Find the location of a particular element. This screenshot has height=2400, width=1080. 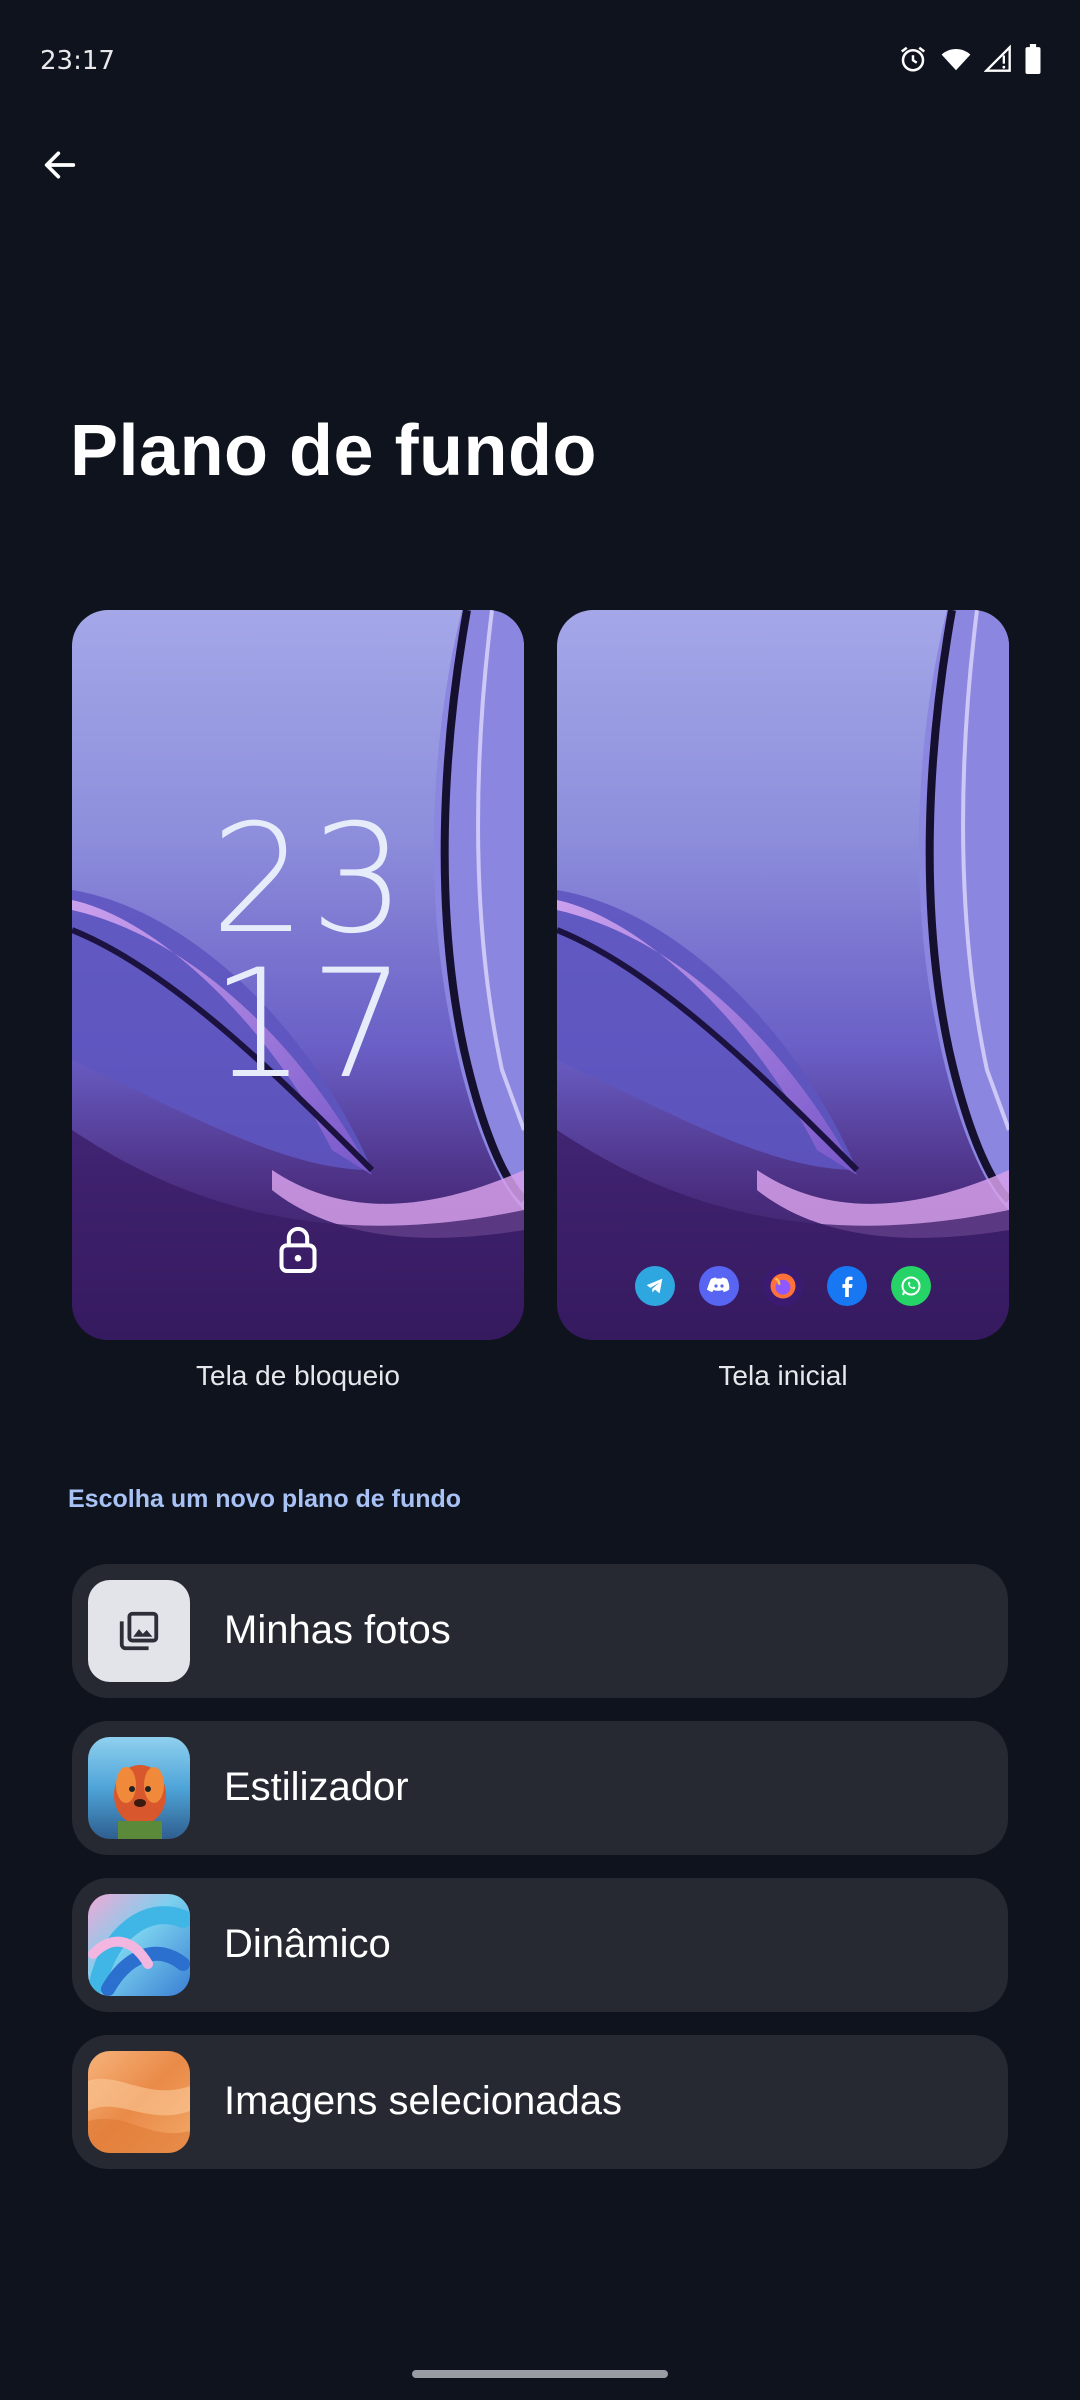

status-icons is located at coordinates (970, 59).